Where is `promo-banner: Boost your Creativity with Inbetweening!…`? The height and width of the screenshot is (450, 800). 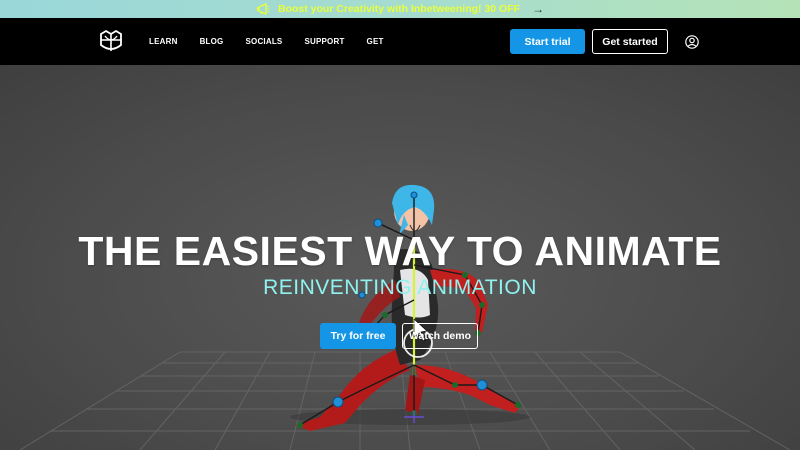
promo-banner: Boost your Creativity with Inbetweening!… is located at coordinates (400, 9).